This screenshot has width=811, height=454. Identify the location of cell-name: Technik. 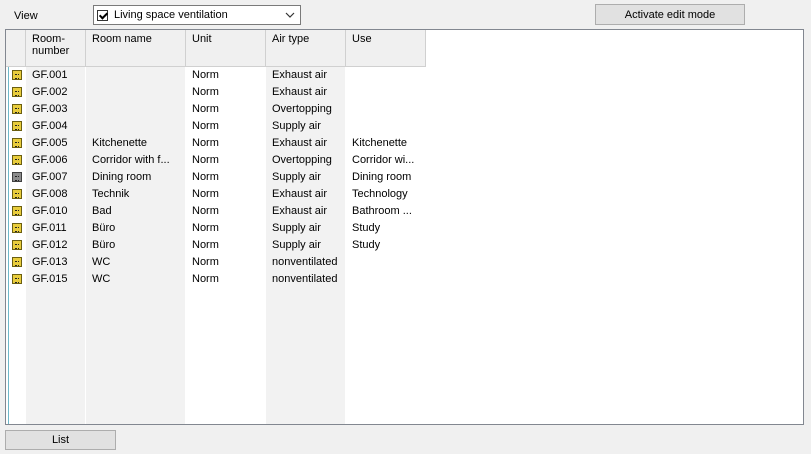
(111, 194).